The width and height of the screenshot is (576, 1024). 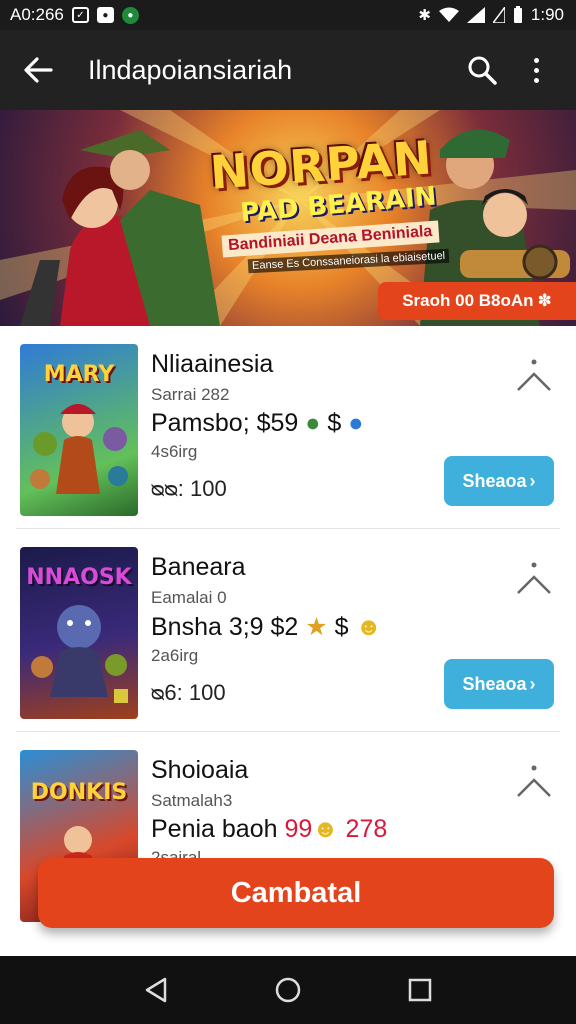 I want to click on overflow-menu-button, so click(x=536, y=70).